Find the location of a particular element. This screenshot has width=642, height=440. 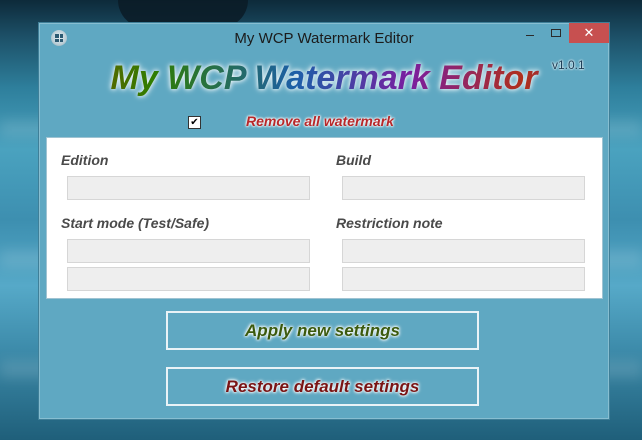

restore-defaults-label: Restore default settings is located at coordinates (322, 386).